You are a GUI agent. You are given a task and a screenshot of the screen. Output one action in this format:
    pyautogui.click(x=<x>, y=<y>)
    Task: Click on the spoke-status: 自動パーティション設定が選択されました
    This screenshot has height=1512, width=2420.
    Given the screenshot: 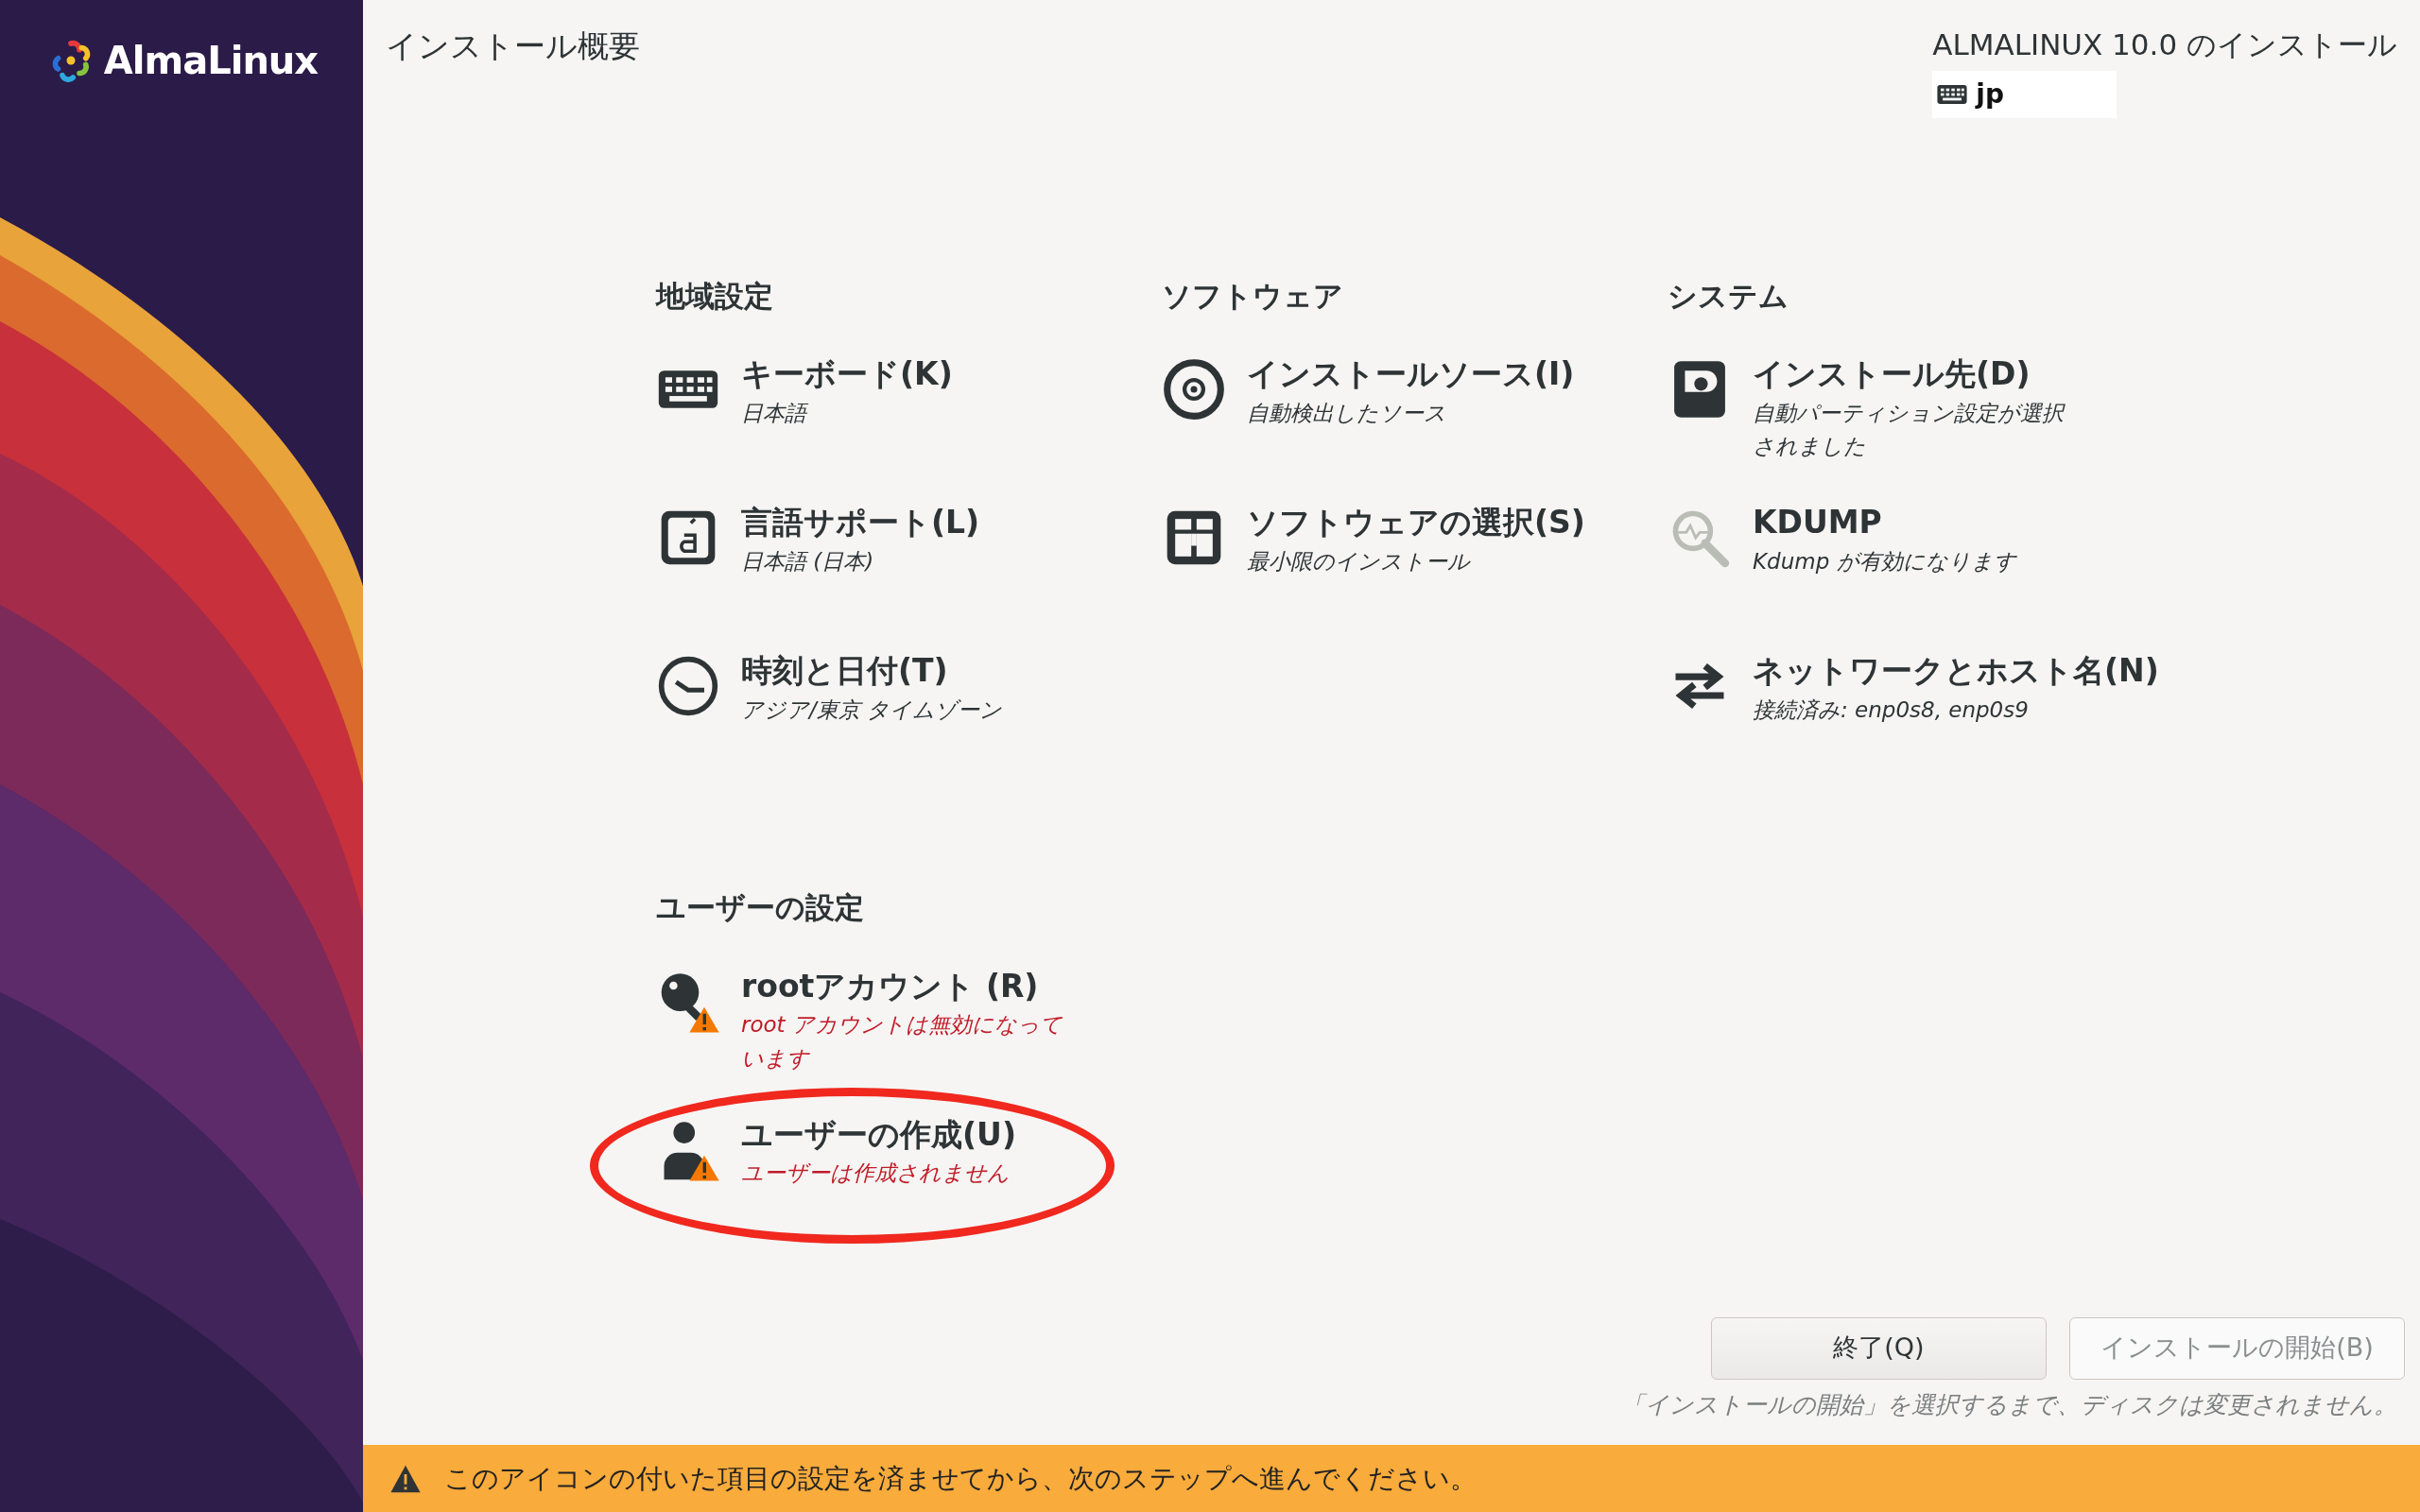 What is the action you would take?
    pyautogui.click(x=1909, y=430)
    